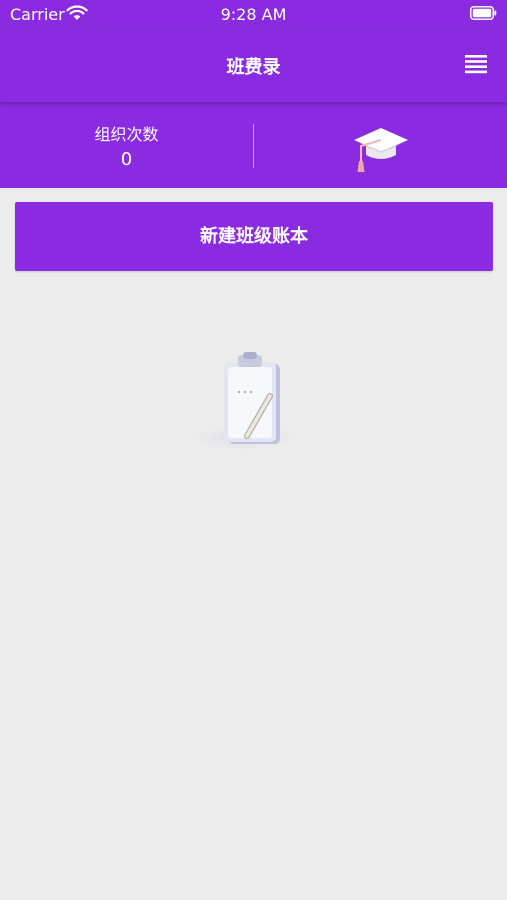  Describe the element at coordinates (126, 145) in the screenshot. I see `organize-count-stat: 组织次数 0` at that location.